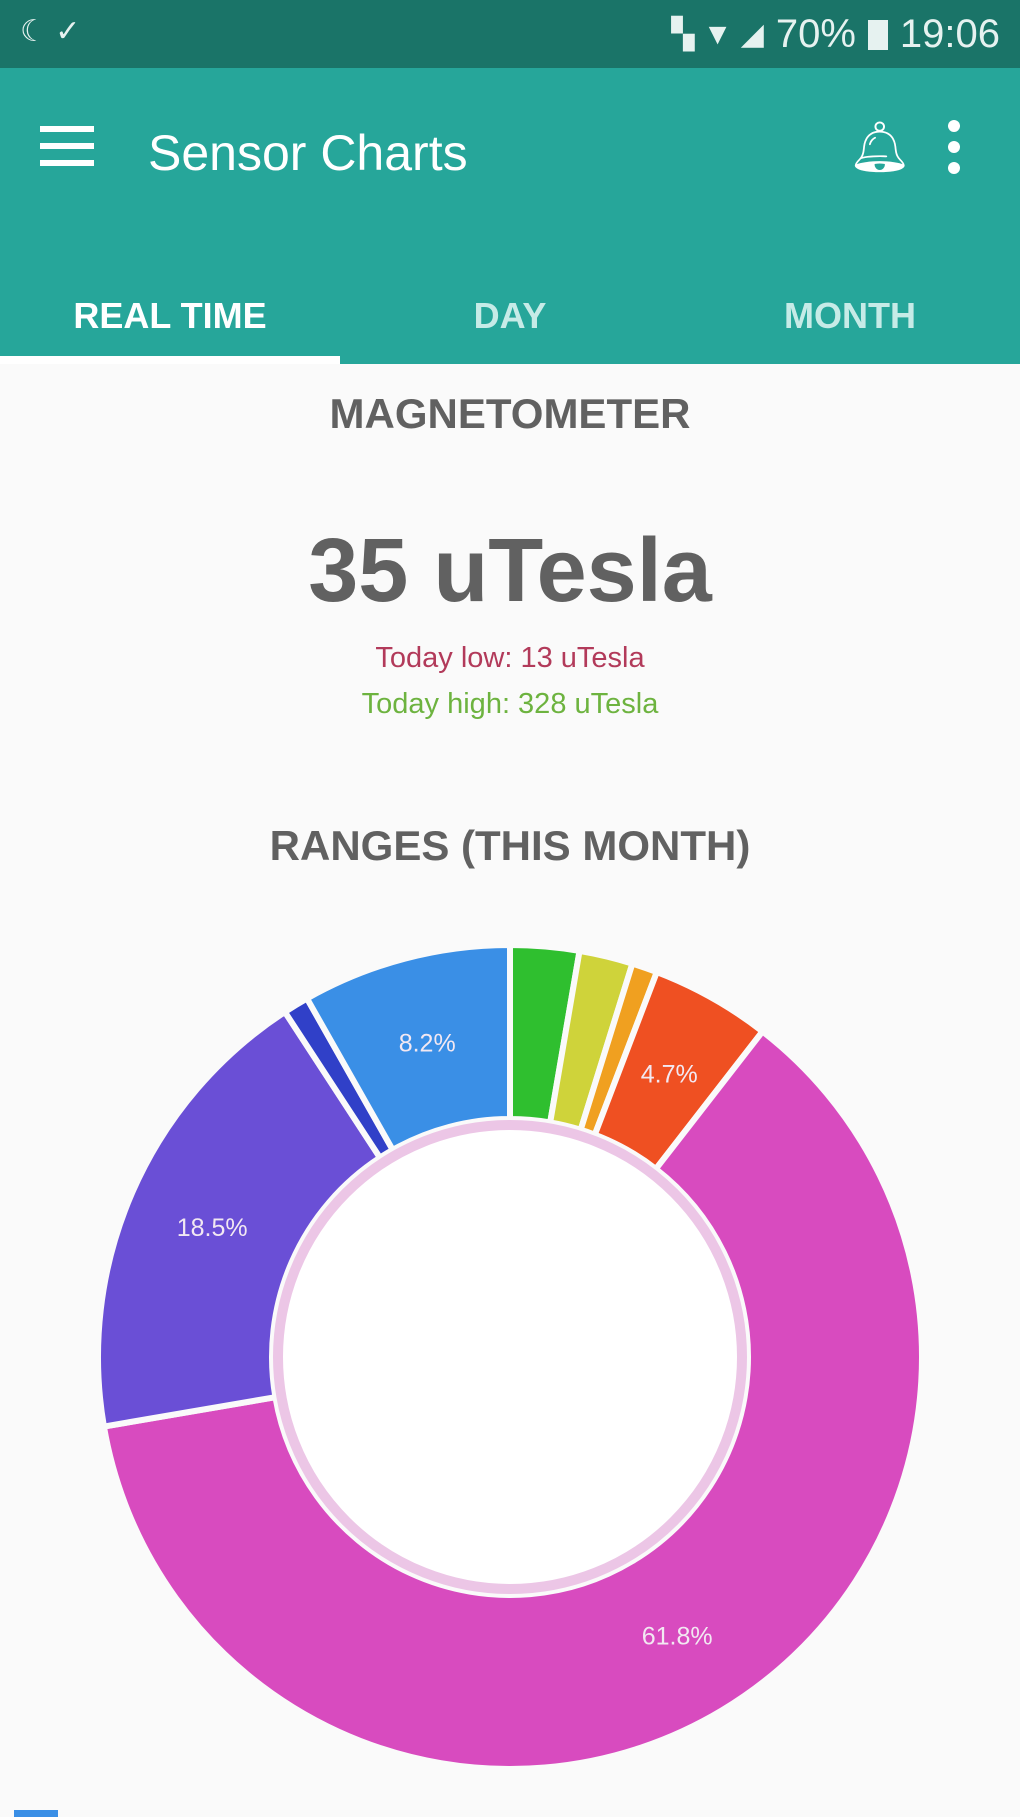  Describe the element at coordinates (669, 1075) in the screenshot. I see `slice-label: 4.7%` at that location.